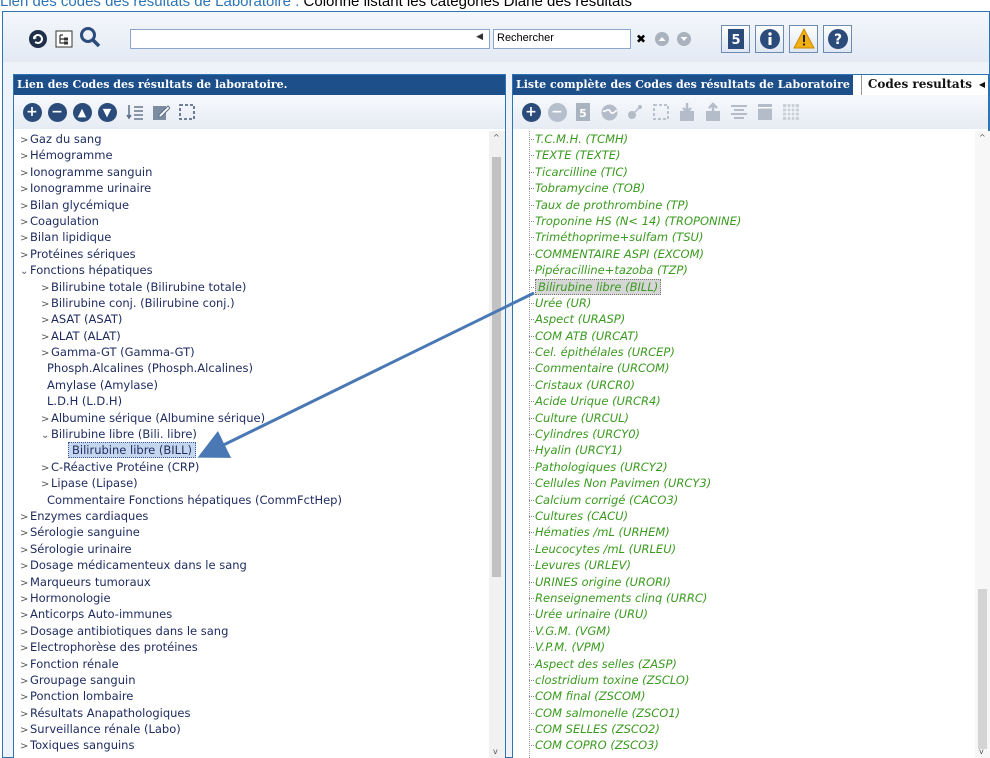 The height and width of the screenshot is (758, 990). What do you see at coordinates (178, 254) in the screenshot?
I see `tree-item: > Protéines sériques` at bounding box center [178, 254].